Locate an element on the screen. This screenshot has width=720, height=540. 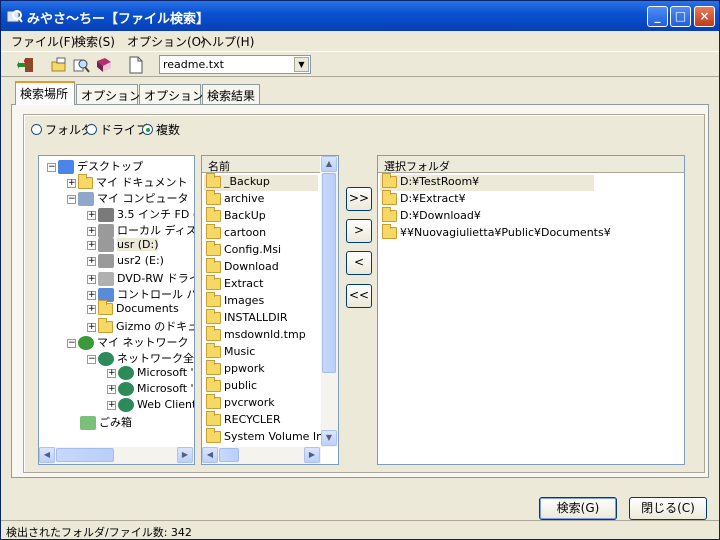
folder-list-item: Config.Msi is located at coordinates (261, 250).